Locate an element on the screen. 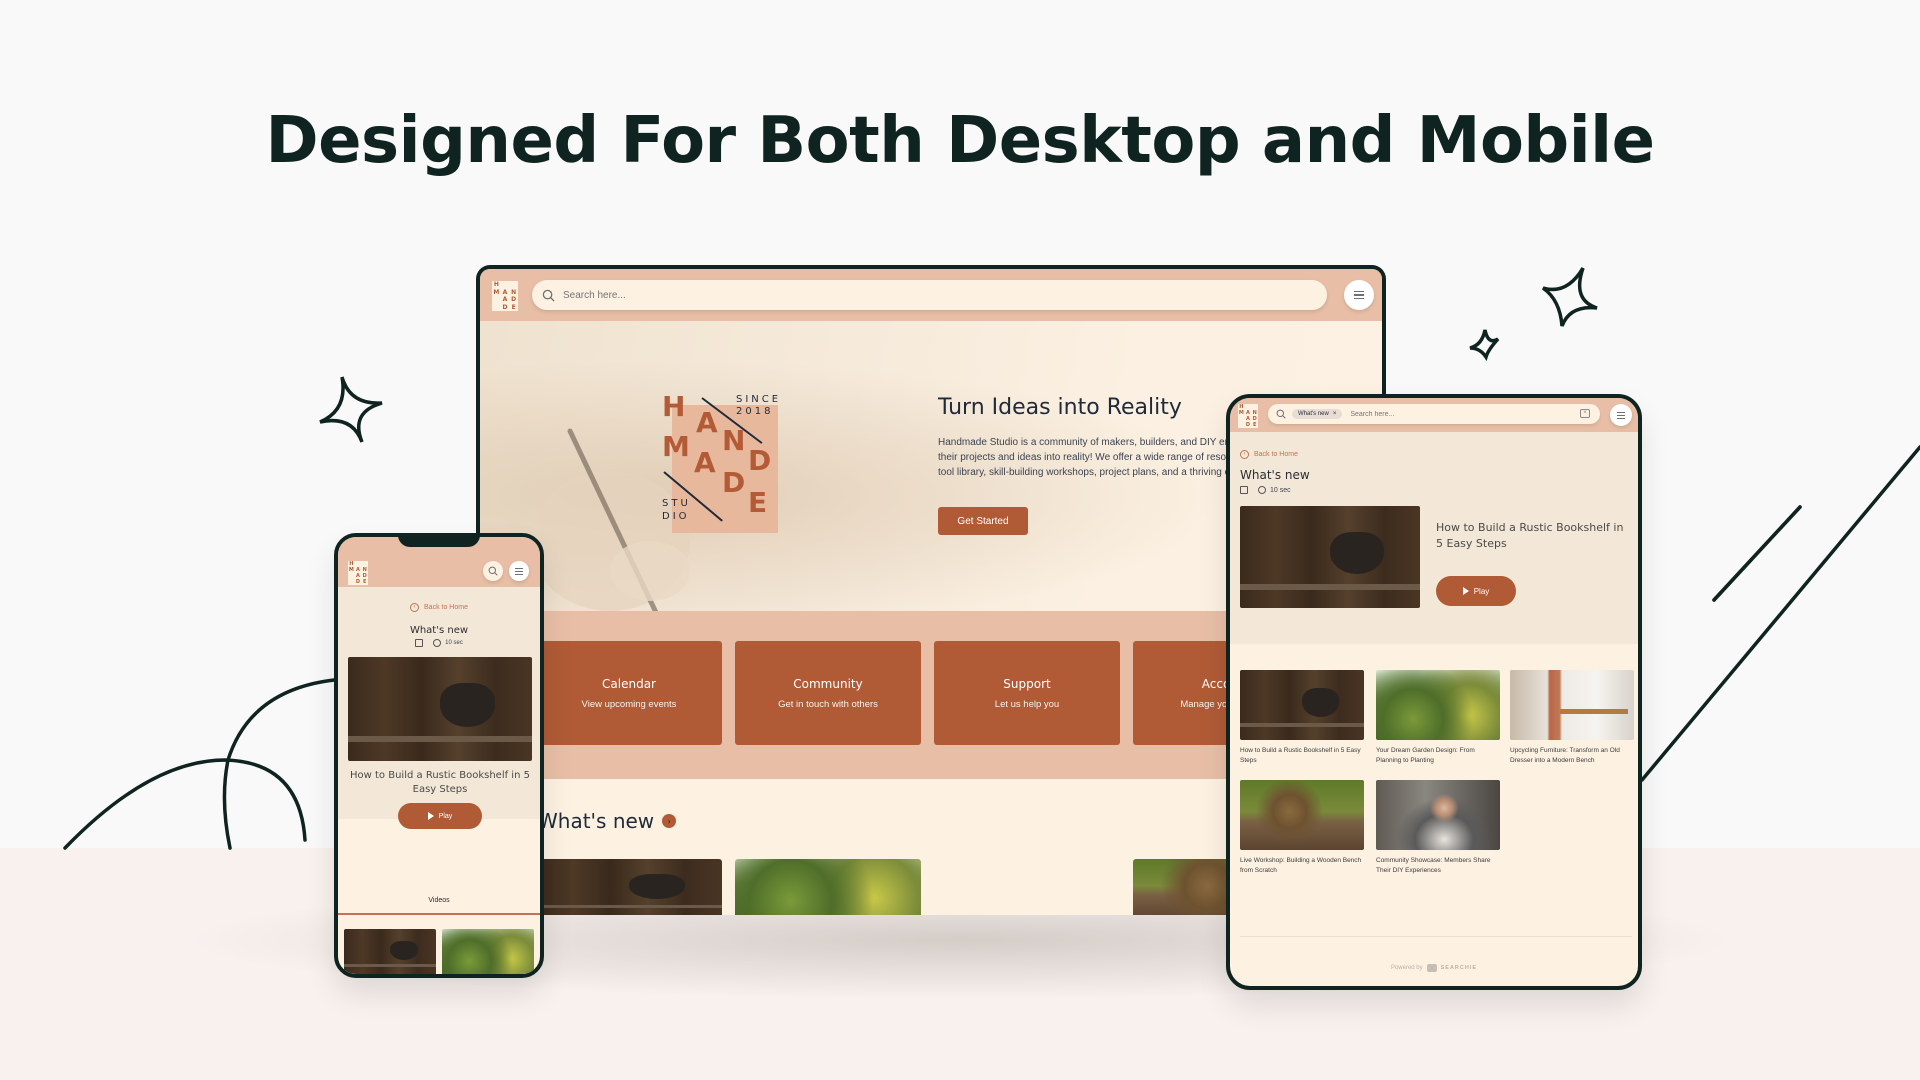 The height and width of the screenshot is (1080, 1920). handmade-studio-logo: H A M N A D D E SINCE 2018 STU DIO is located at coordinates (720, 463).